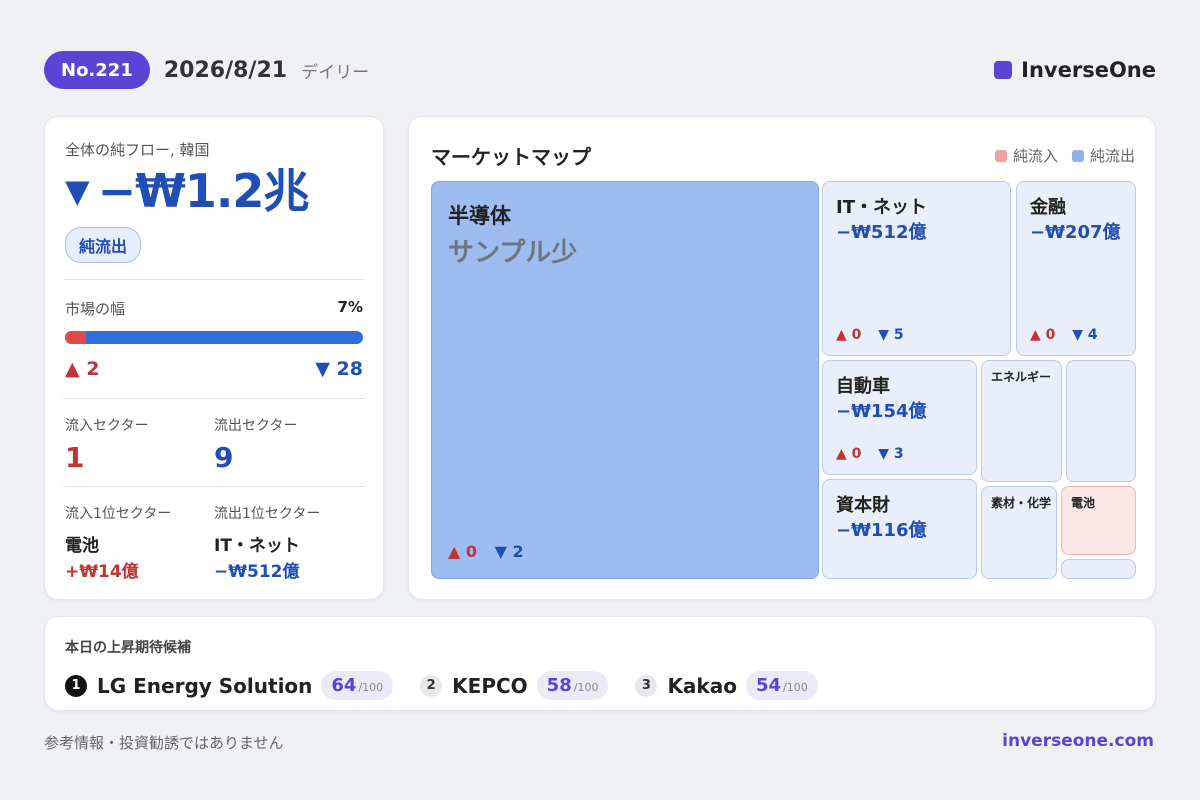 This screenshot has width=1200, height=800. What do you see at coordinates (1098, 569) in the screenshot?
I see `tile-small` at bounding box center [1098, 569].